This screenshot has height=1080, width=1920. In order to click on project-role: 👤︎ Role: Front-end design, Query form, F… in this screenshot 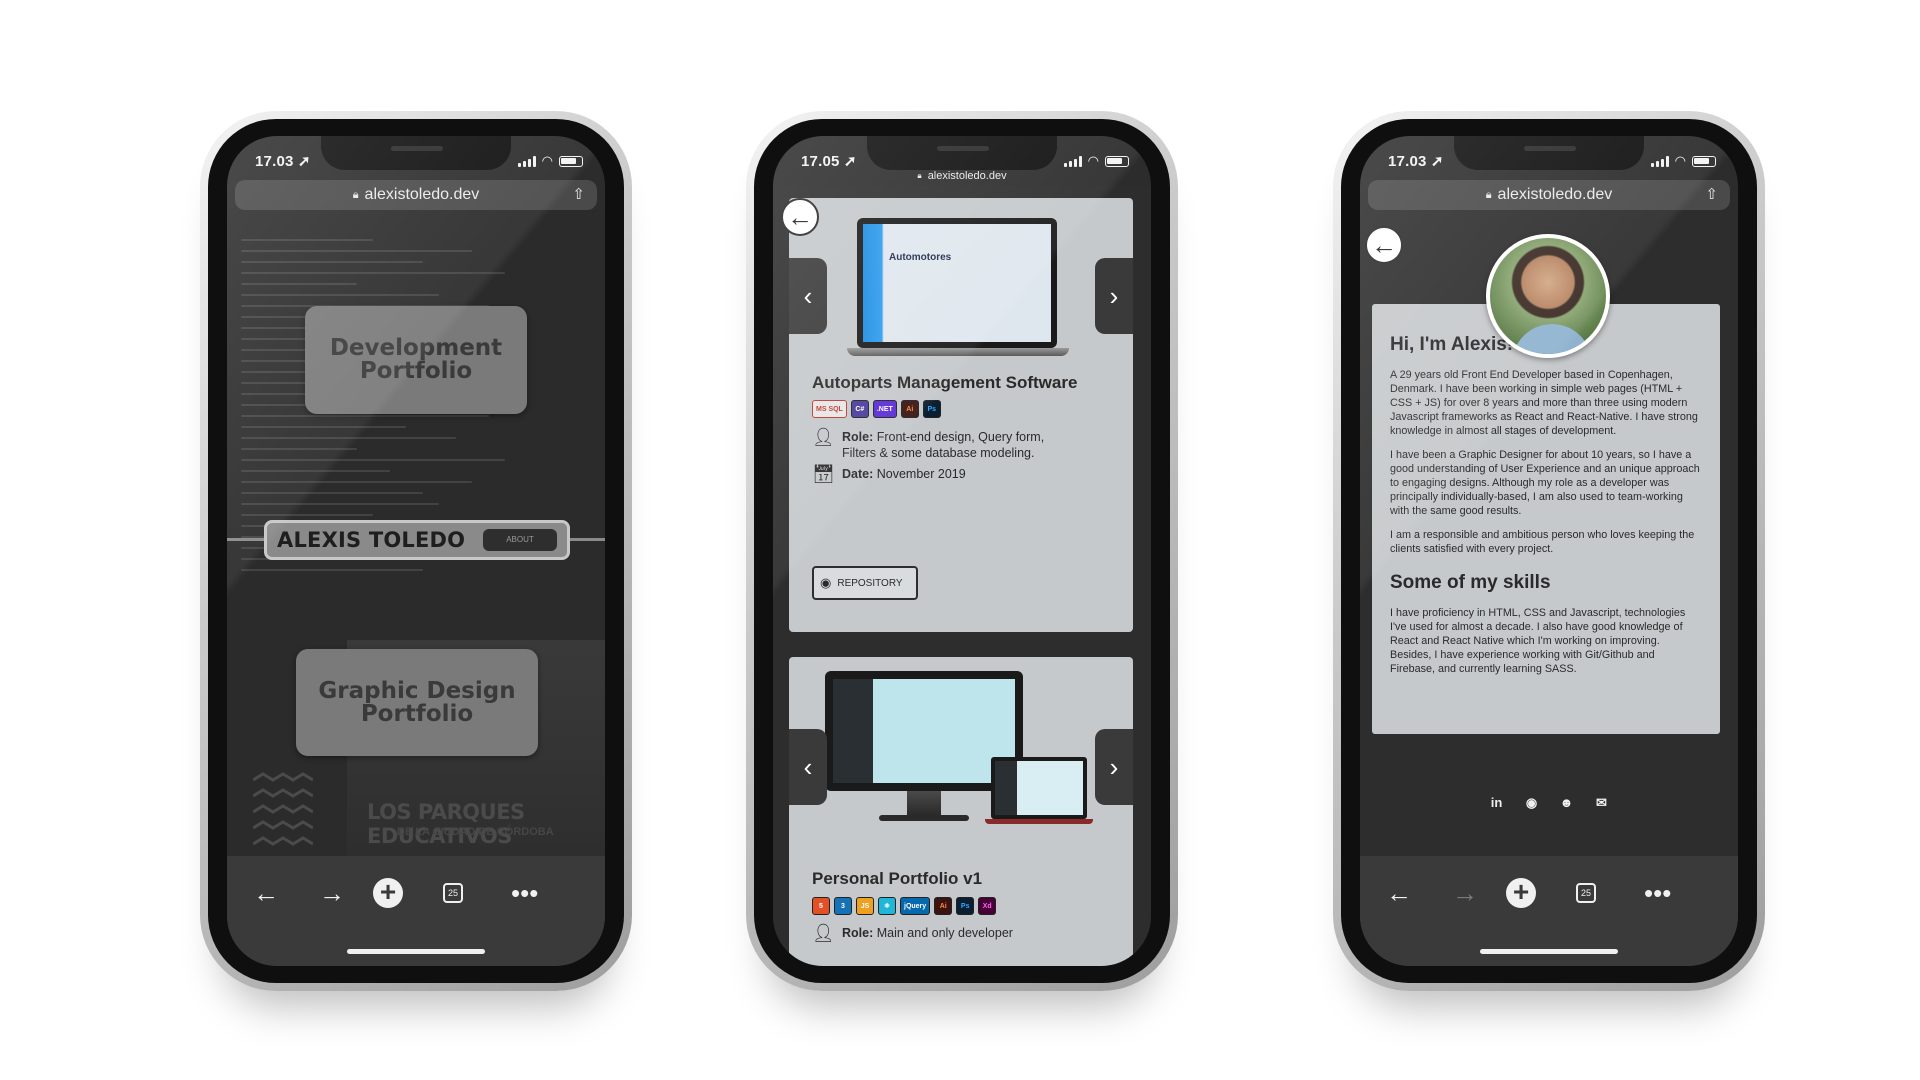, I will do `click(942, 444)`.